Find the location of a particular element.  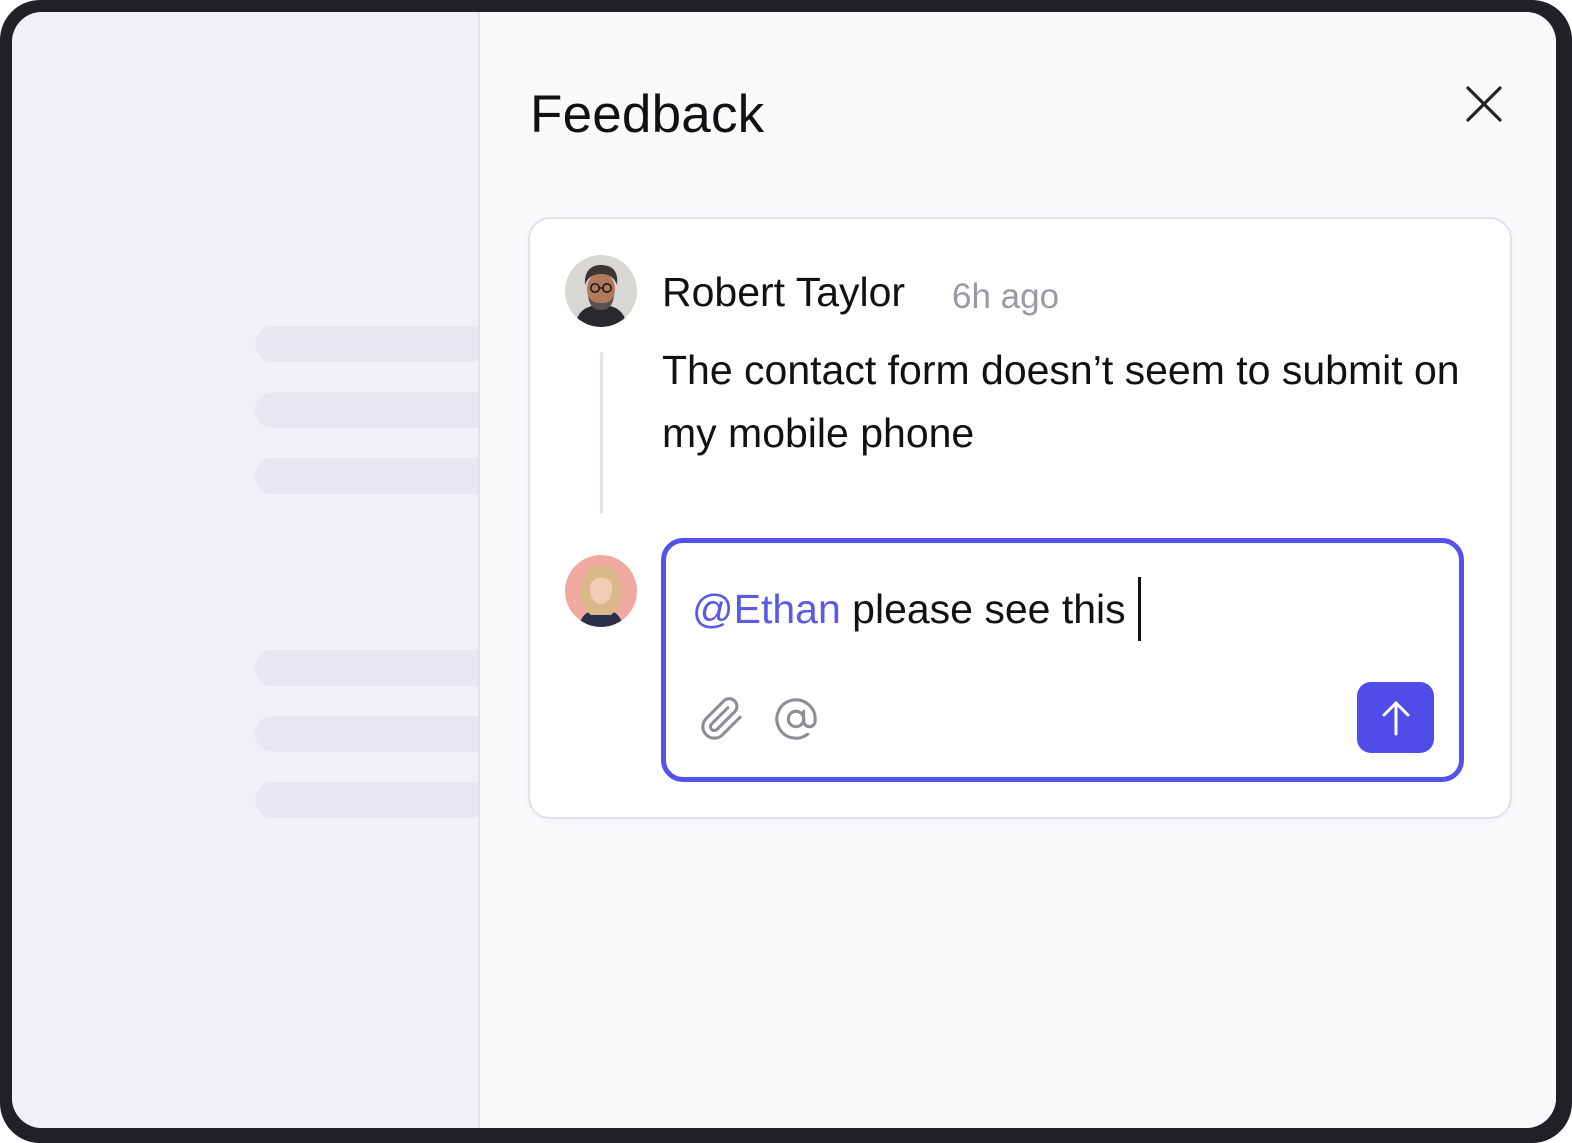

close-button is located at coordinates (1484, 104).